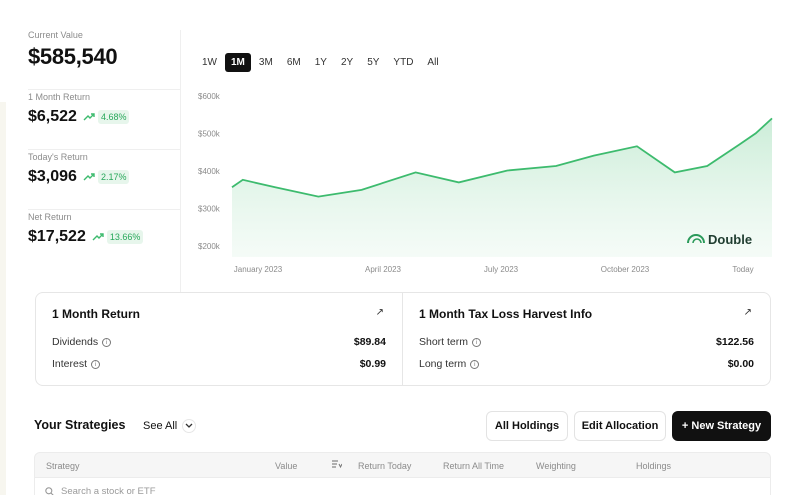 The image size is (800, 495). Describe the element at coordinates (586, 342) in the screenshot. I see `short-term-row: Short term i $122.56` at that location.